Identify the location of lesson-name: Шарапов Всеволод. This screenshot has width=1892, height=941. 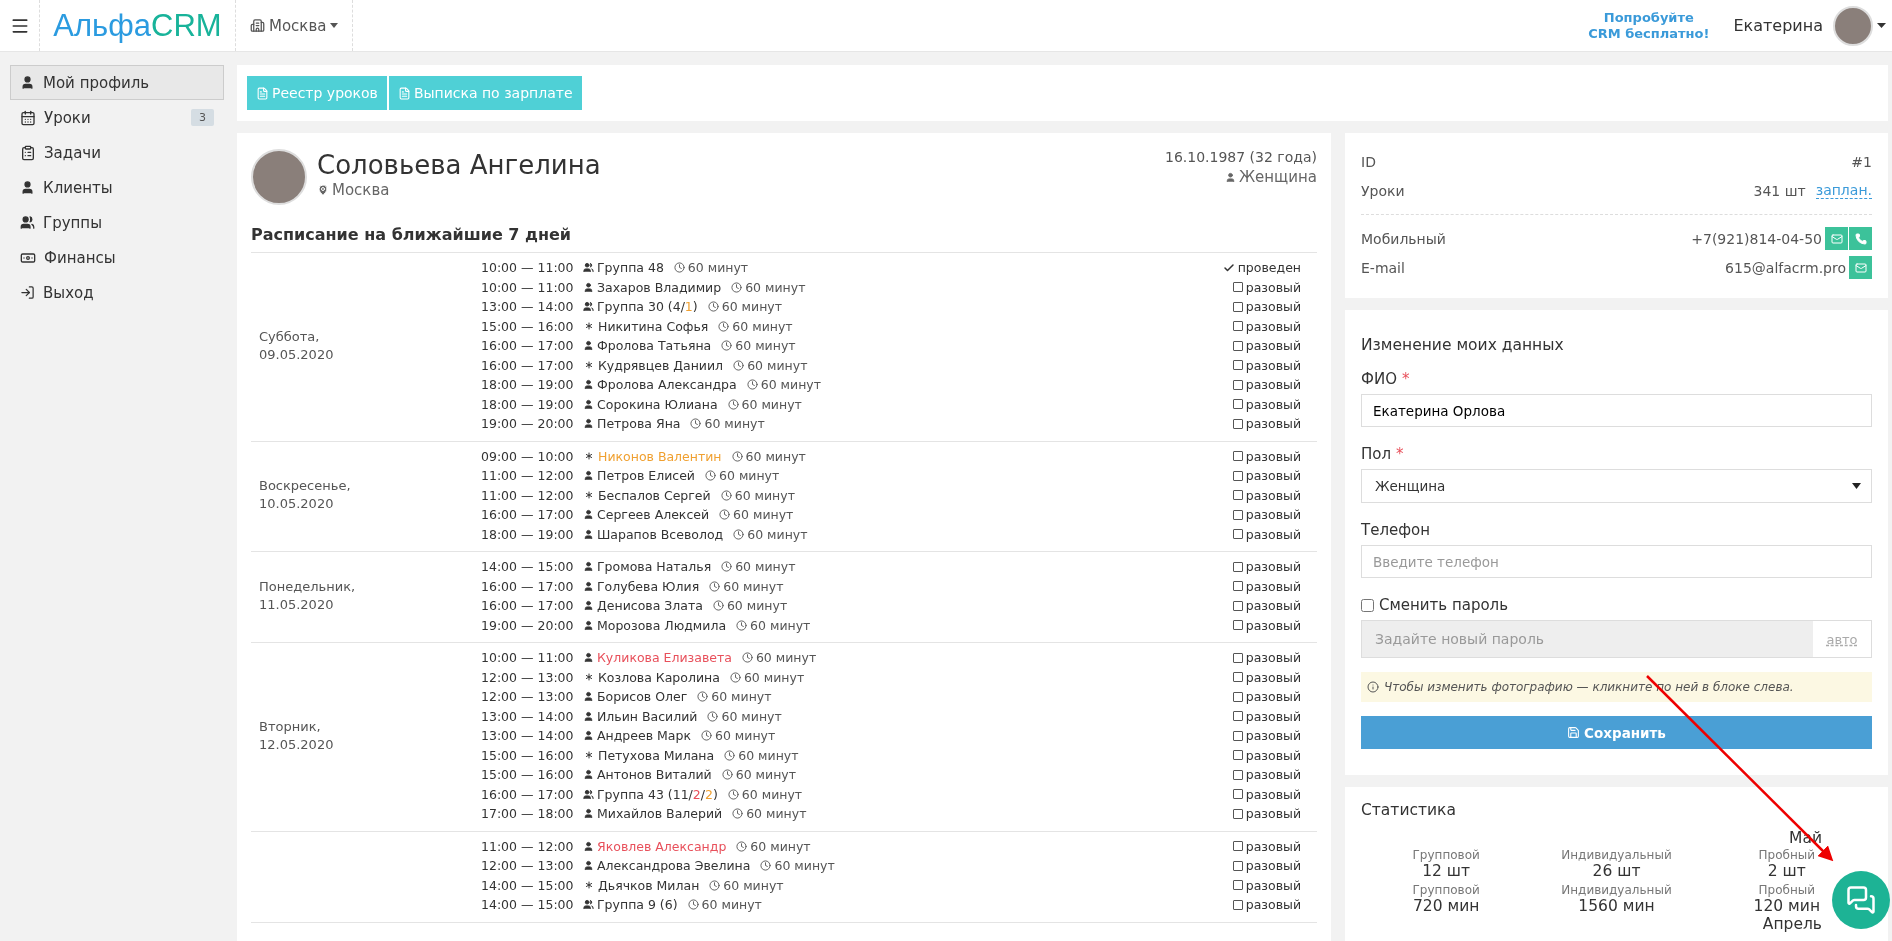
(660, 534).